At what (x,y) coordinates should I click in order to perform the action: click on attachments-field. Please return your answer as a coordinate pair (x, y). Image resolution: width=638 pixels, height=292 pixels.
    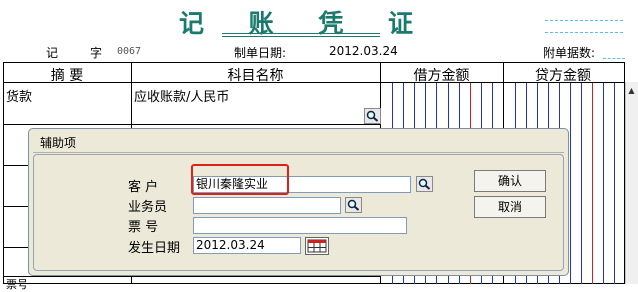
    Looking at the image, I should click on (614, 58).